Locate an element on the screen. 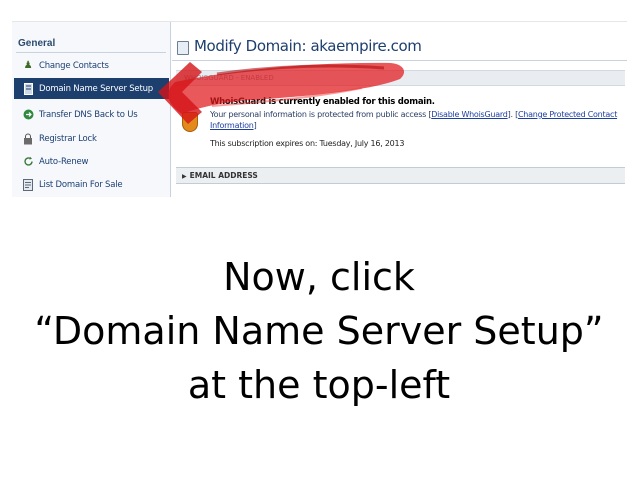 This screenshot has height=479, width=638. server-icon is located at coordinates (28, 88).